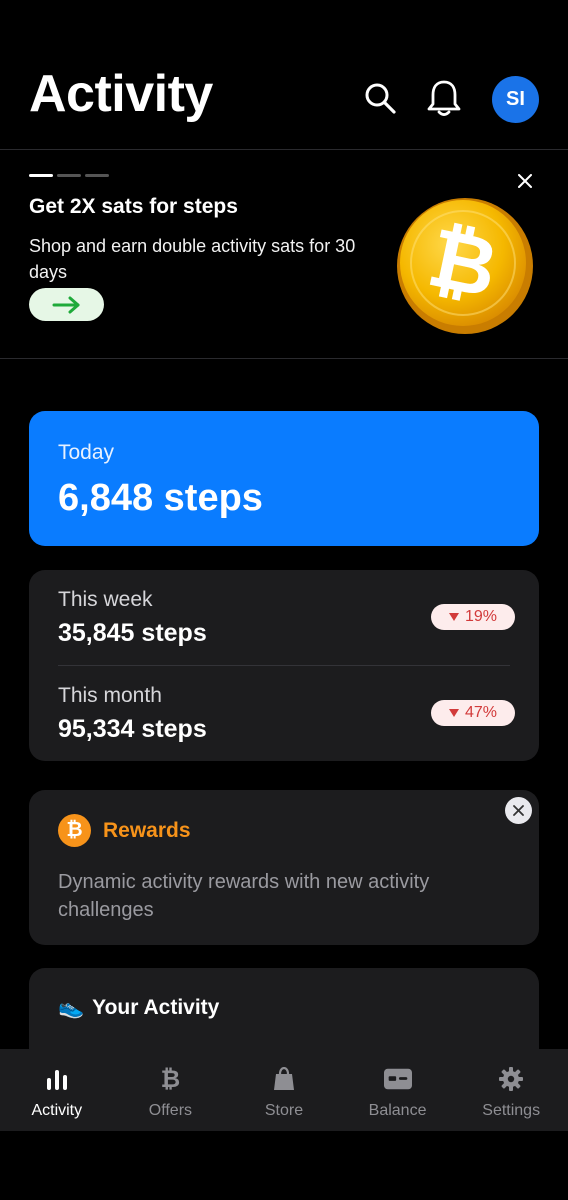  Describe the element at coordinates (397, 1110) in the screenshot. I see `nav-label: Balance` at that location.